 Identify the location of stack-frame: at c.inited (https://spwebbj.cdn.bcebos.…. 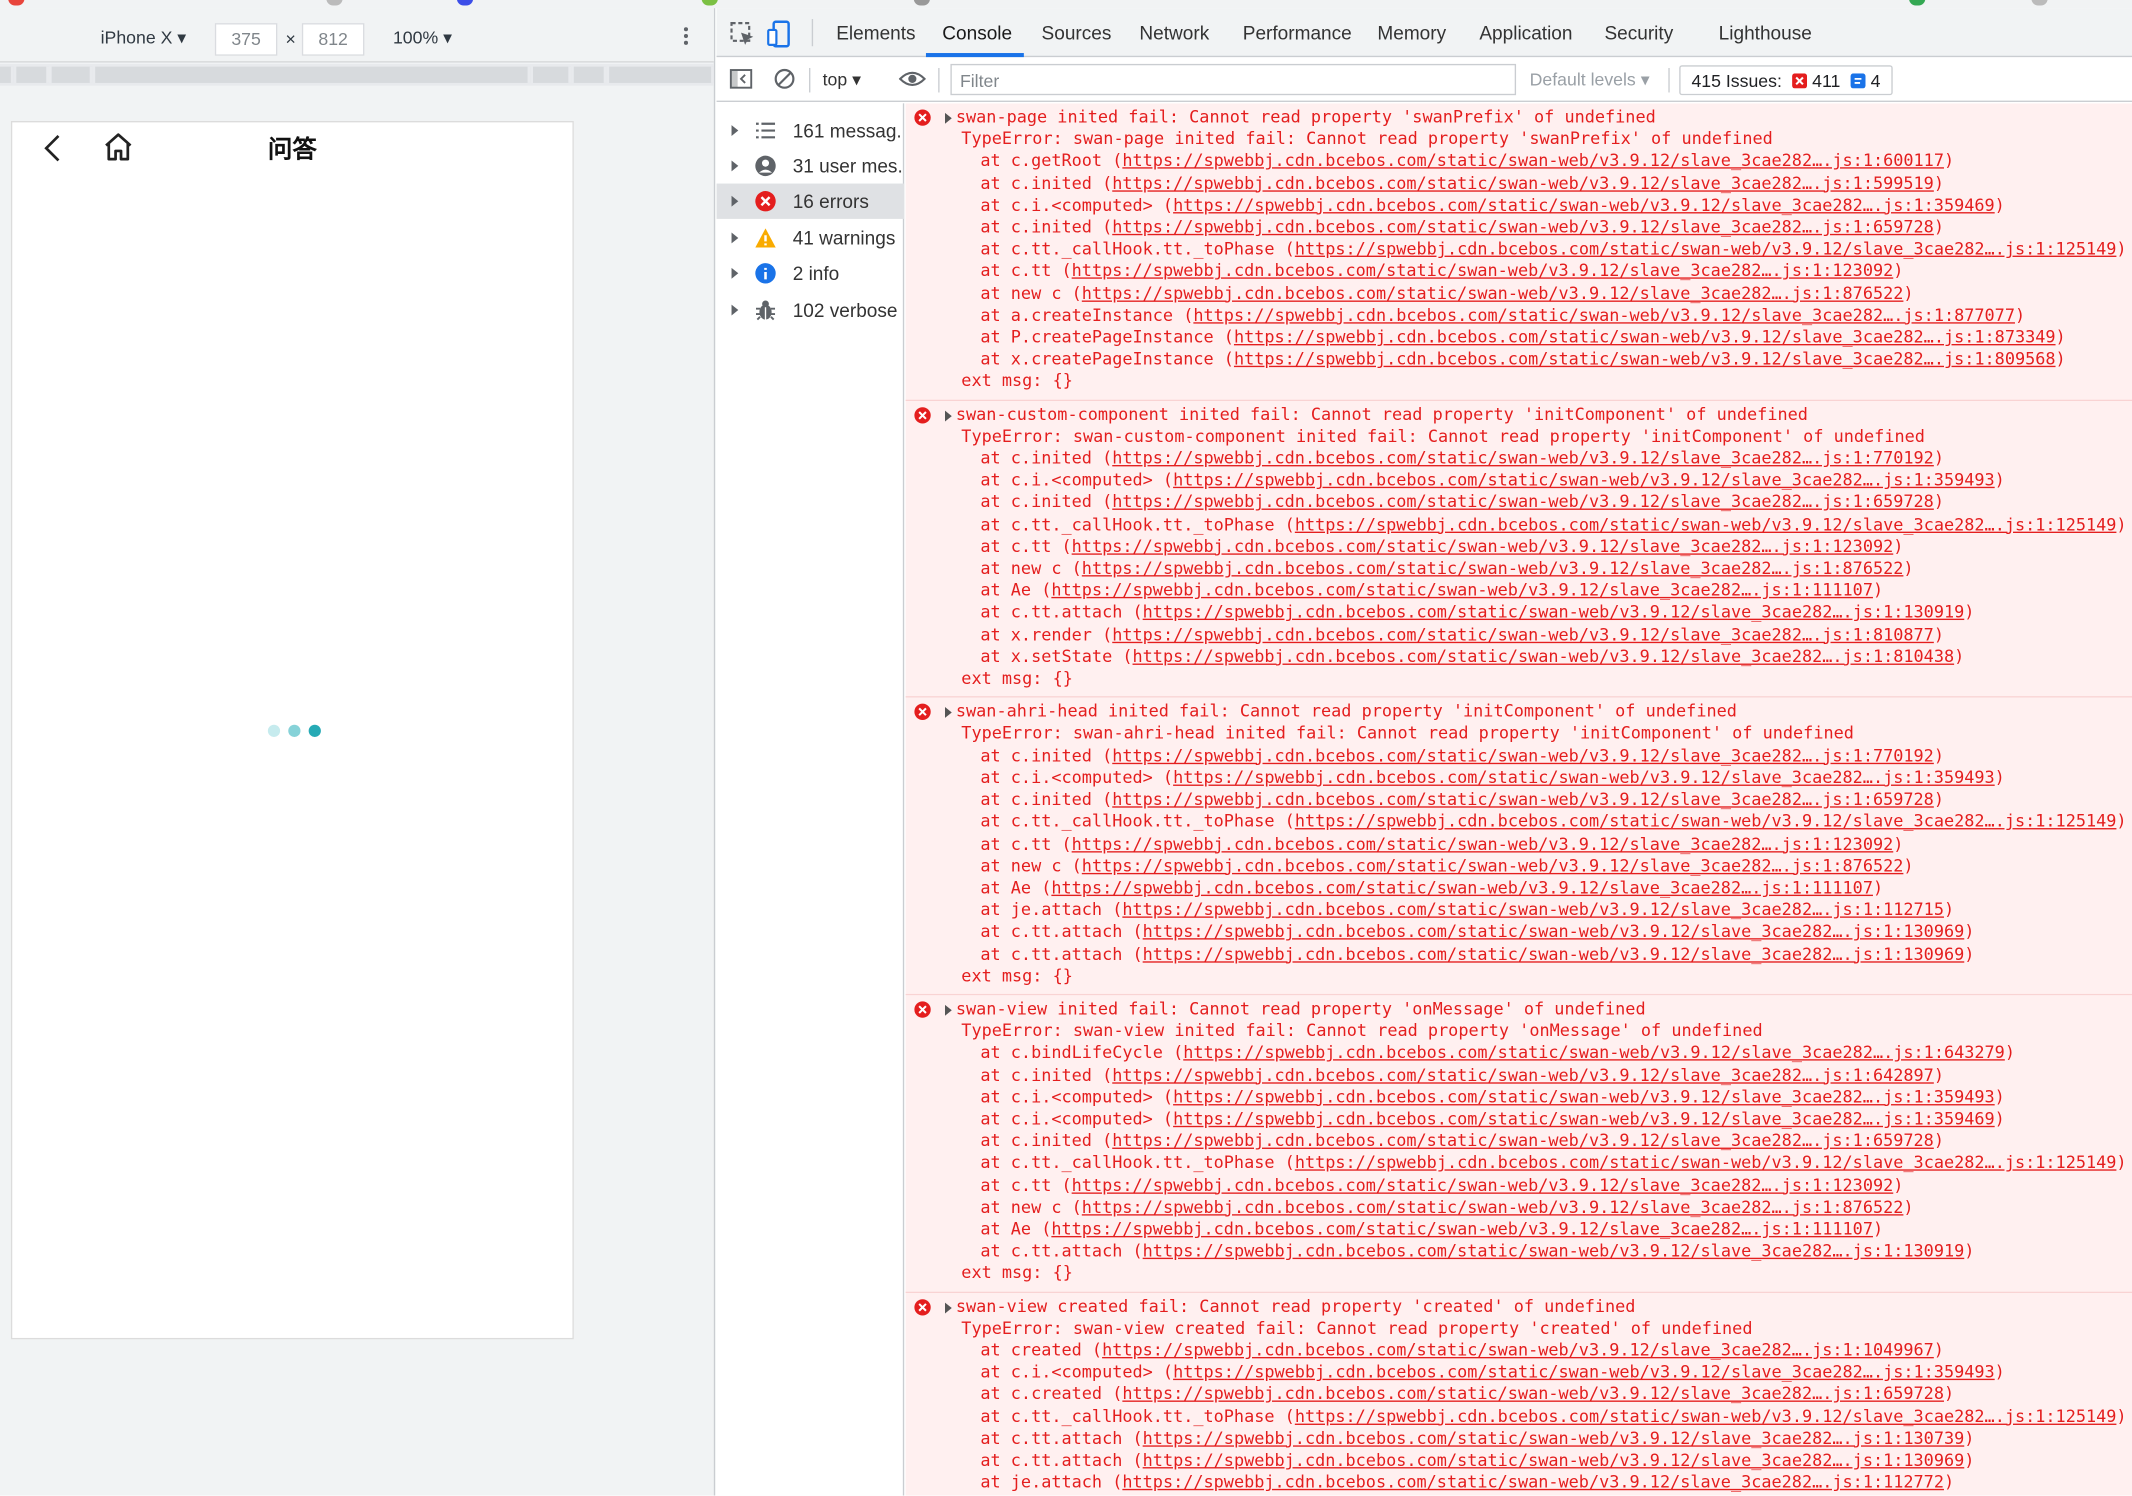
(1462, 1140).